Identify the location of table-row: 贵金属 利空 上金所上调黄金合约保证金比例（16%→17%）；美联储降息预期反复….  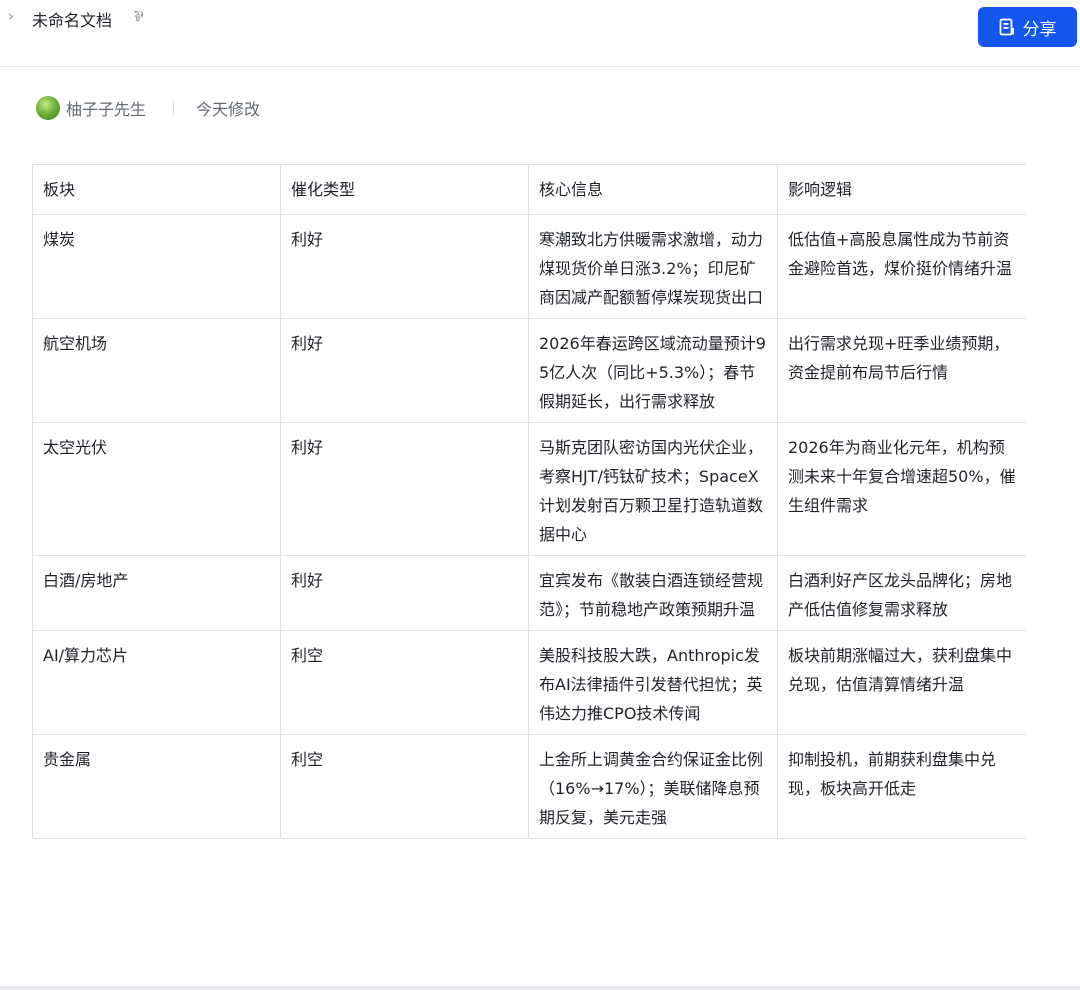
(529, 786).